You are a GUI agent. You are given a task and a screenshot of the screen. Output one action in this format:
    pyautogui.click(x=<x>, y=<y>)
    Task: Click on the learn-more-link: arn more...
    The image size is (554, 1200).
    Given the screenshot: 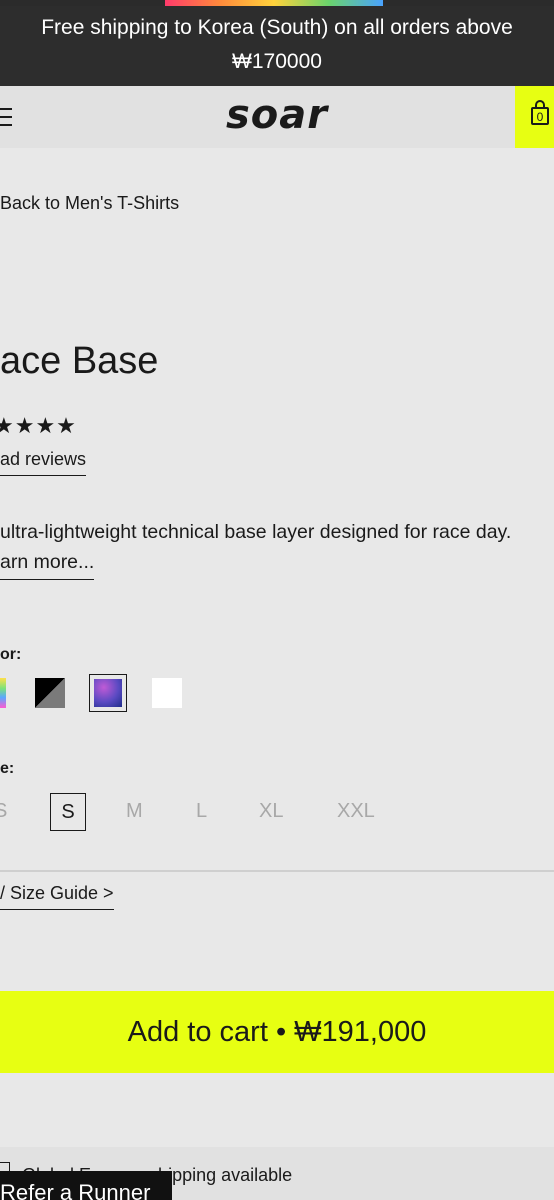 What is the action you would take?
    pyautogui.click(x=47, y=565)
    